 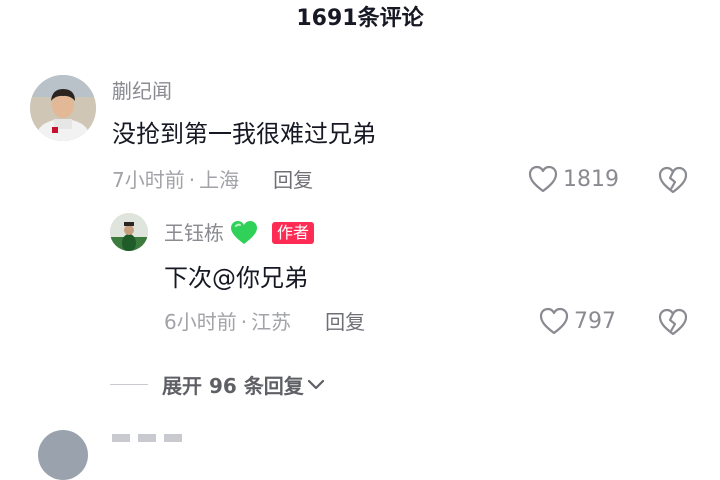 I want to click on reply-username-row: 王钰栋 作者, so click(x=239, y=233).